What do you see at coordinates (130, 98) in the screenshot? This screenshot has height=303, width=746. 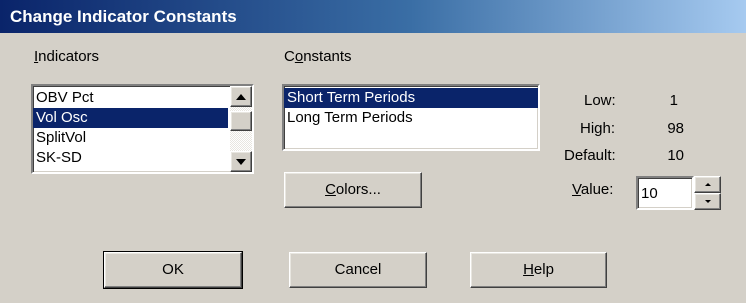 I see `indicator-item-obv-pct: OBV Pct` at bounding box center [130, 98].